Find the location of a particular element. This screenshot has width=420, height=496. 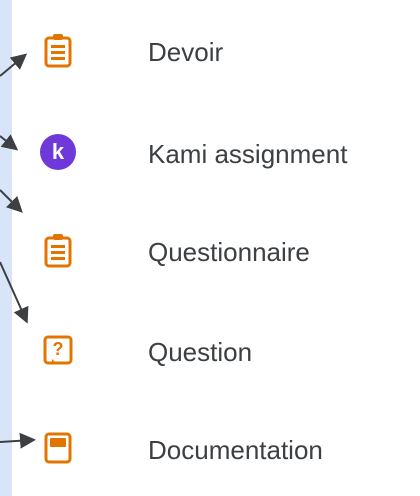

question-icon: ? is located at coordinates (58, 350).